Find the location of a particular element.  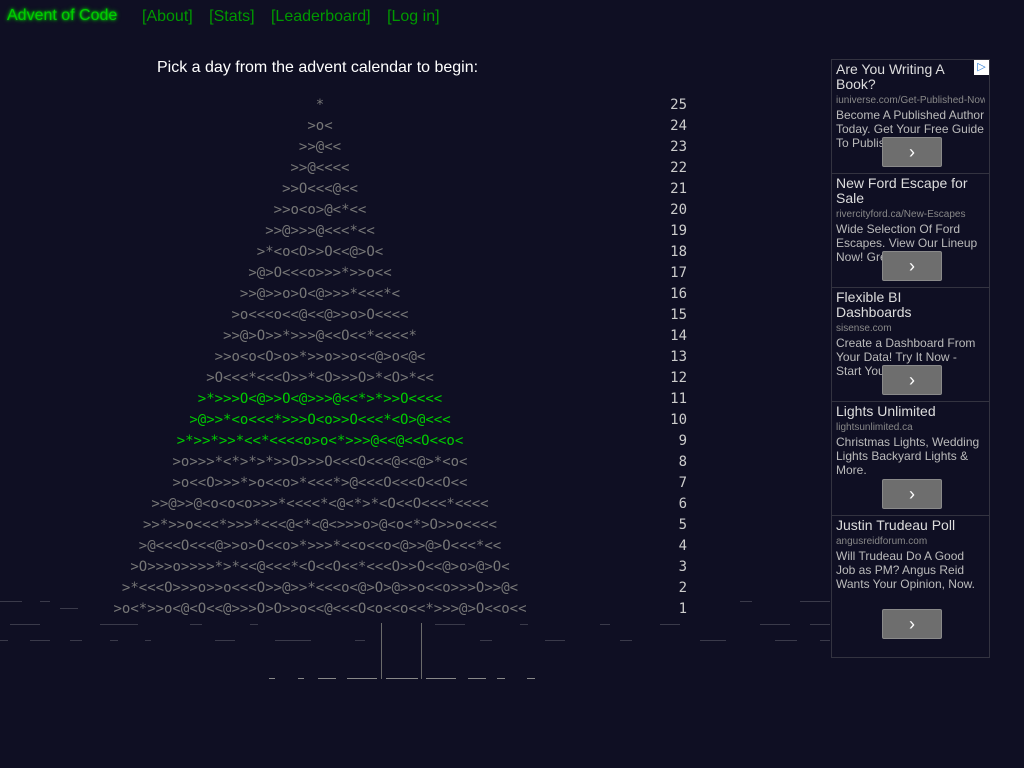

calendar-day-number: 25 is located at coordinates (671, 105).